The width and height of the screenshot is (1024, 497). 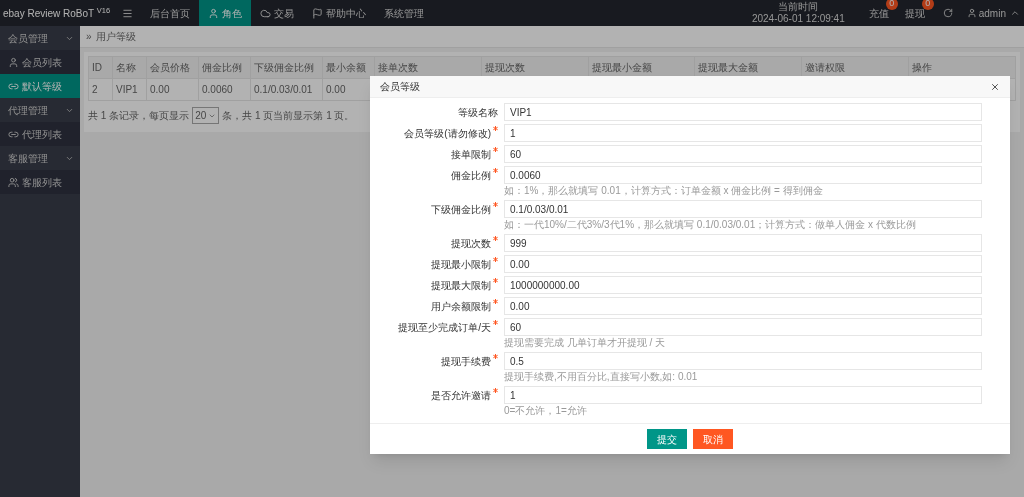 I want to click on column-header: 佣金比例, so click(x=222, y=67).